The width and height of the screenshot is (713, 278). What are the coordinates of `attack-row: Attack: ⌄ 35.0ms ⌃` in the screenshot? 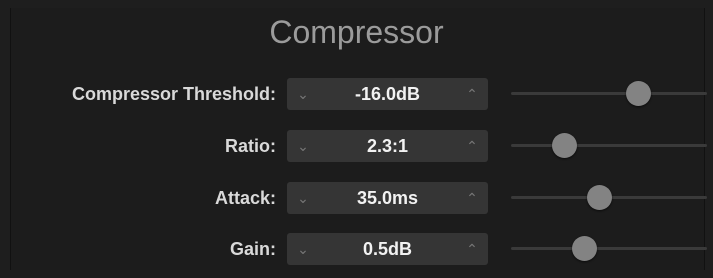 It's located at (356, 198).